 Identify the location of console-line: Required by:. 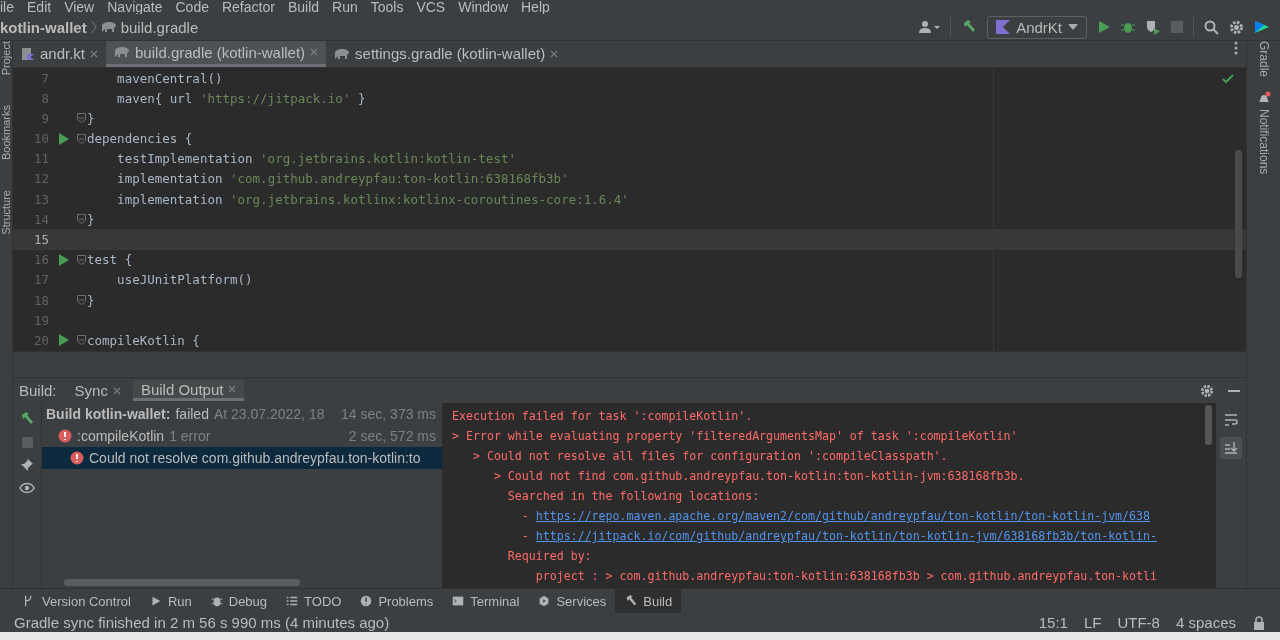
(549, 557).